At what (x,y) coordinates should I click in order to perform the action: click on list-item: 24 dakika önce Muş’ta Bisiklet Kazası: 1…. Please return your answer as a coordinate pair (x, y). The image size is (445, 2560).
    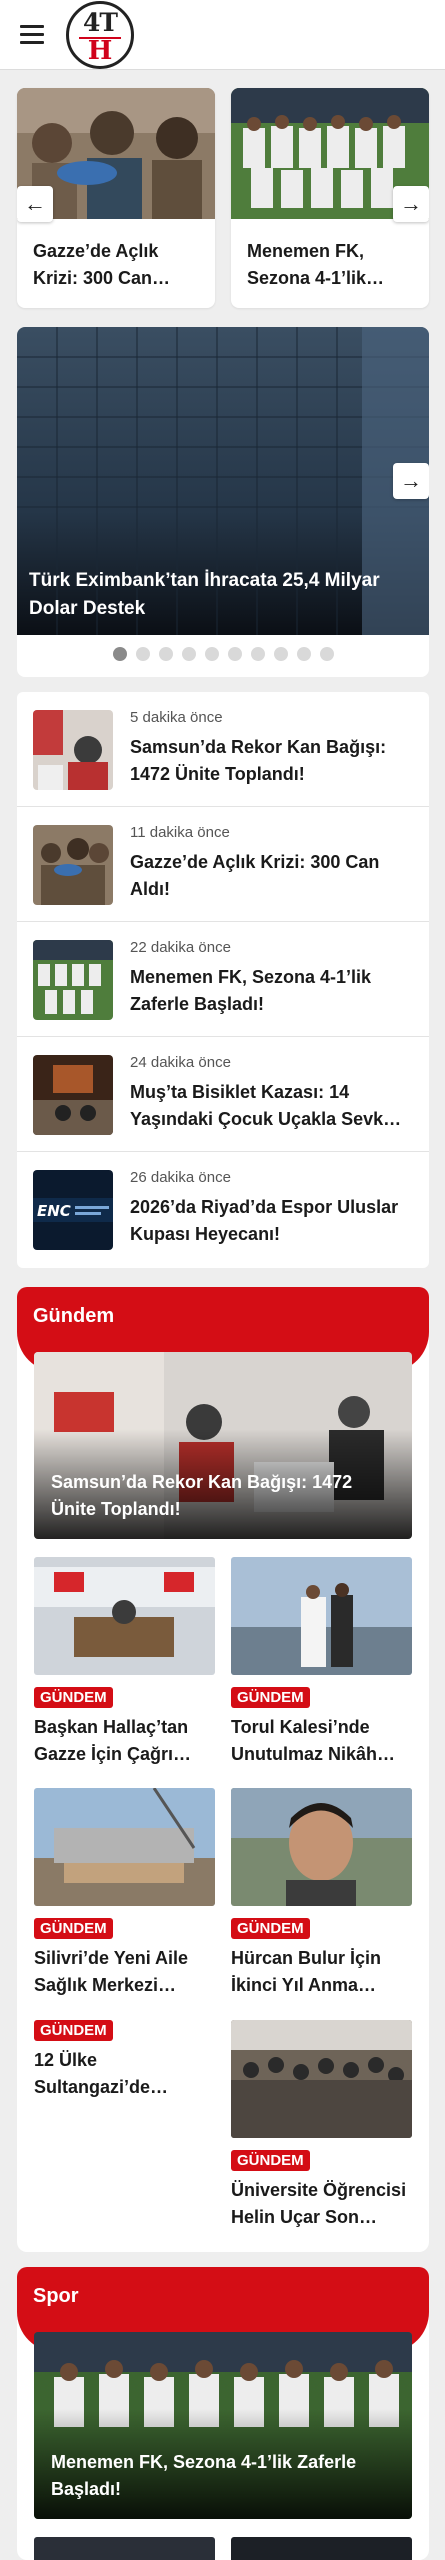
    Looking at the image, I should click on (223, 1094).